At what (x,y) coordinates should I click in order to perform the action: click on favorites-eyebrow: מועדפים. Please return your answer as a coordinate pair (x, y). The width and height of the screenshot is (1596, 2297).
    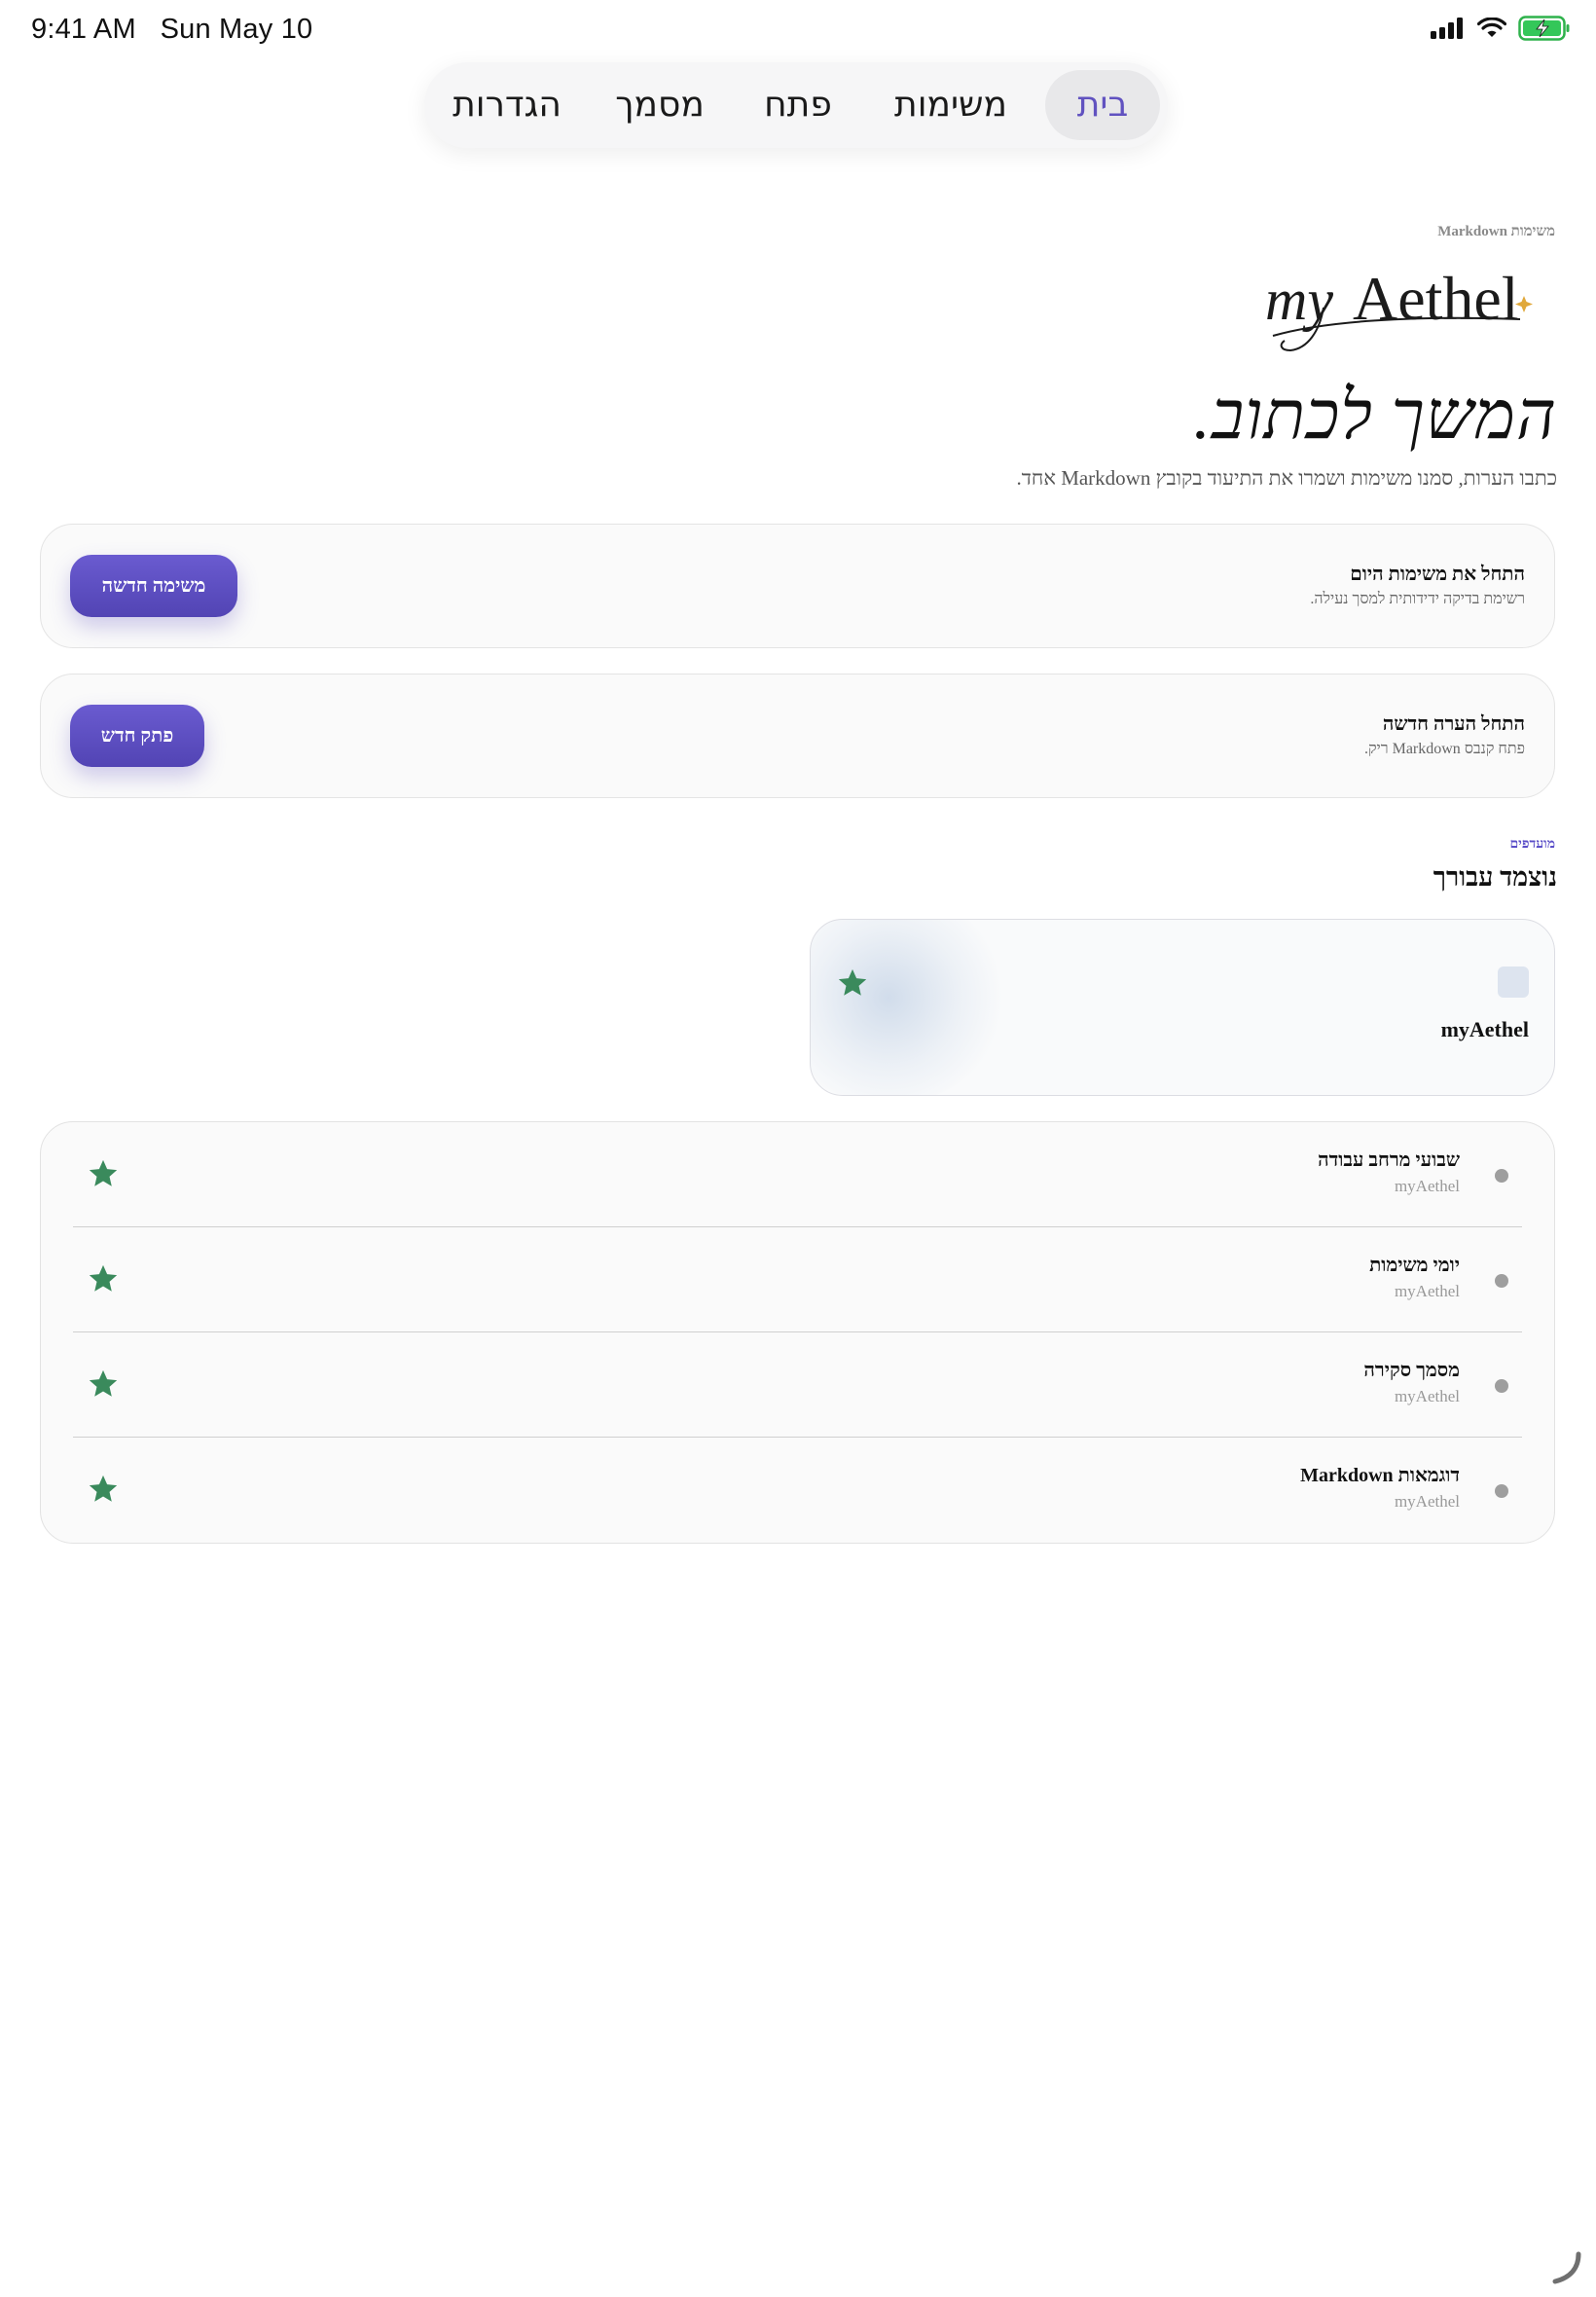
    Looking at the image, I should click on (1532, 844).